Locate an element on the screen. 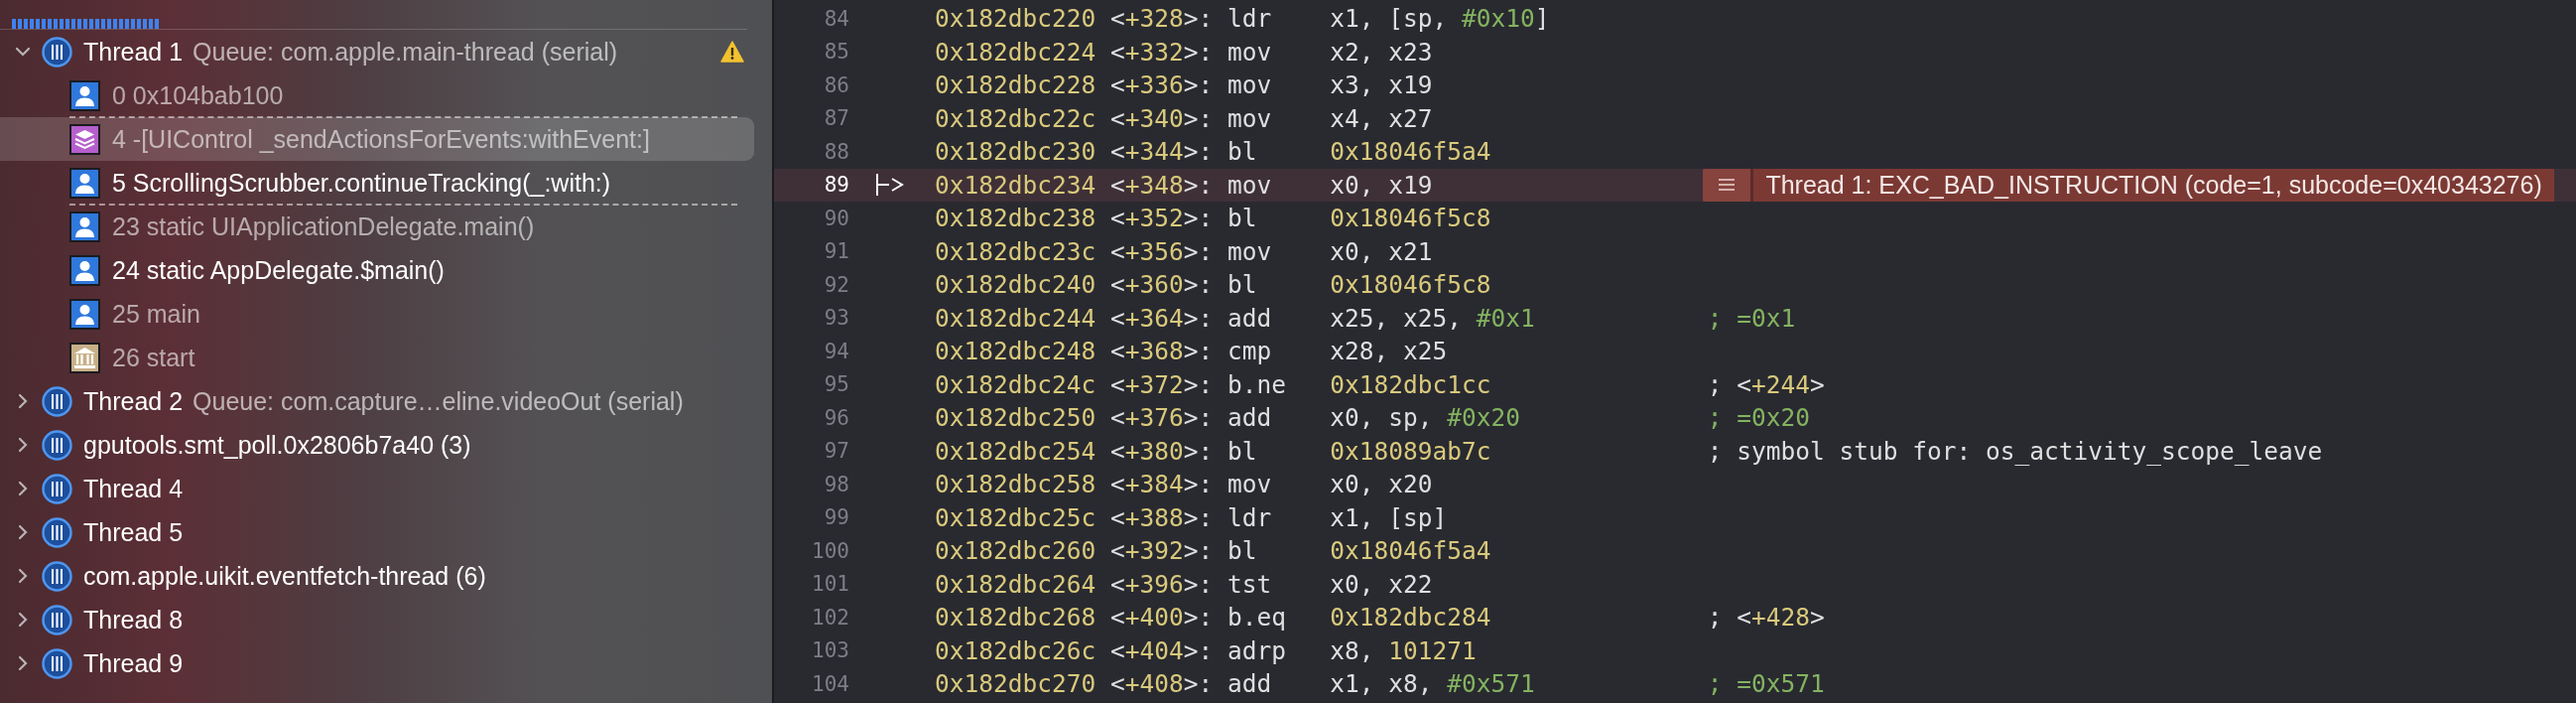 This screenshot has height=703, width=2576. thread-row: gputools.smt_poll.0x2806b7a40 (3) is located at coordinates (386, 445).